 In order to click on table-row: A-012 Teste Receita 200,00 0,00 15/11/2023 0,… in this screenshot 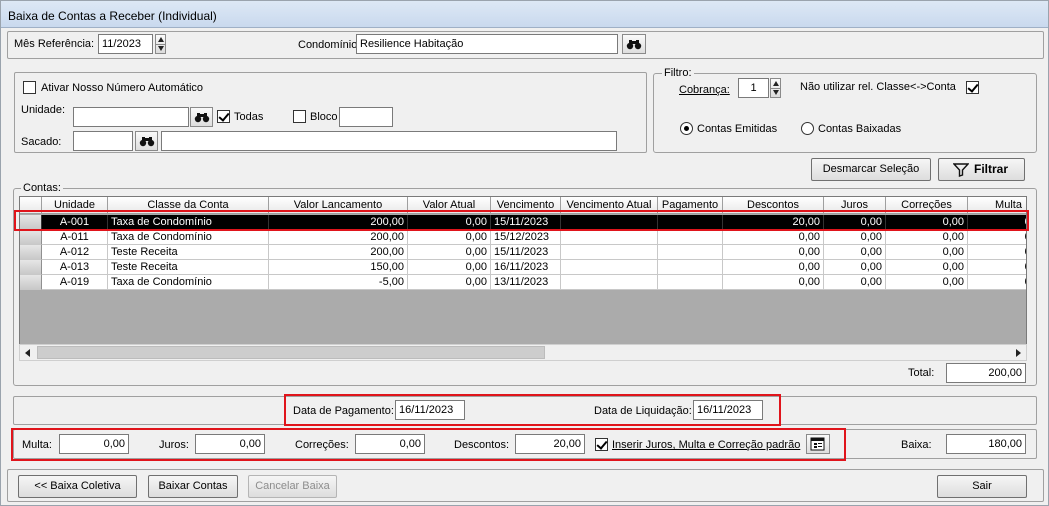, I will do `click(523, 252)`.